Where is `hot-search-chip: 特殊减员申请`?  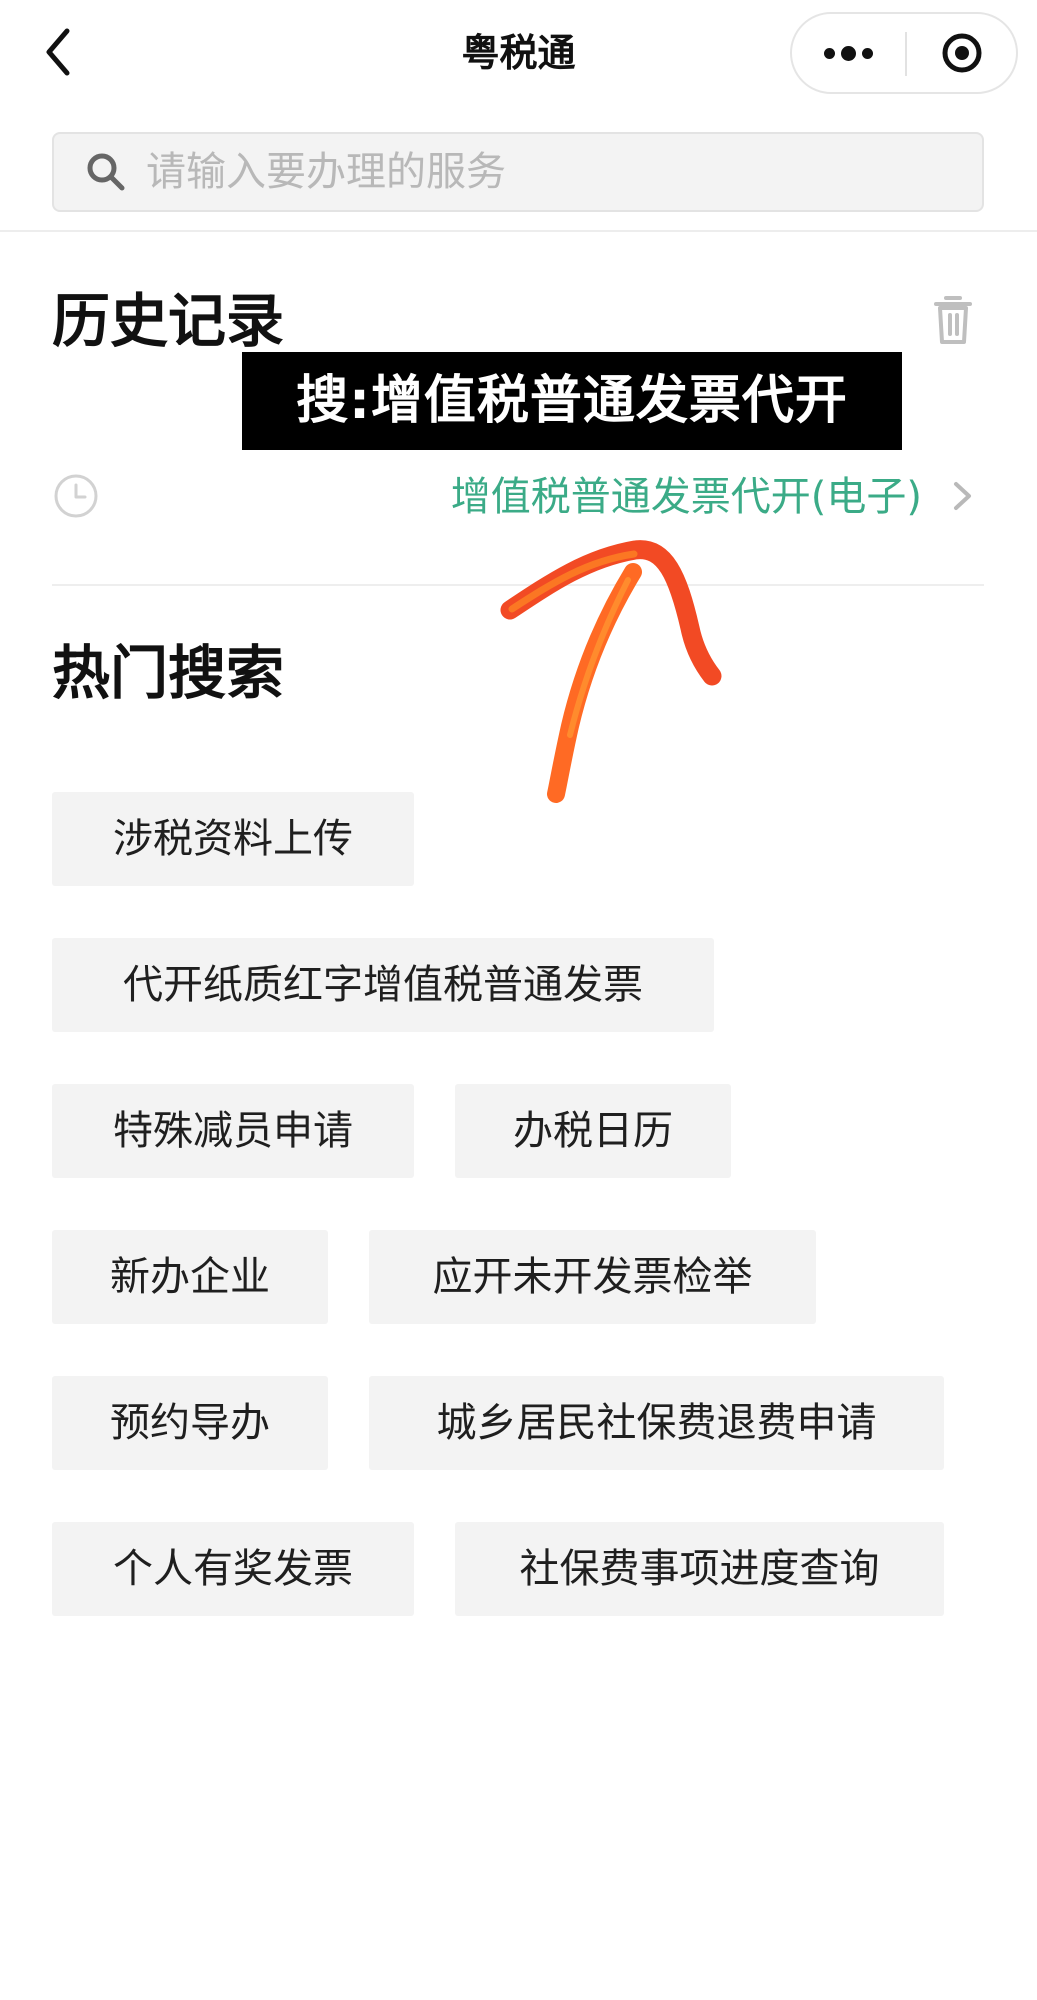 hot-search-chip: 特殊减员申请 is located at coordinates (233, 1131).